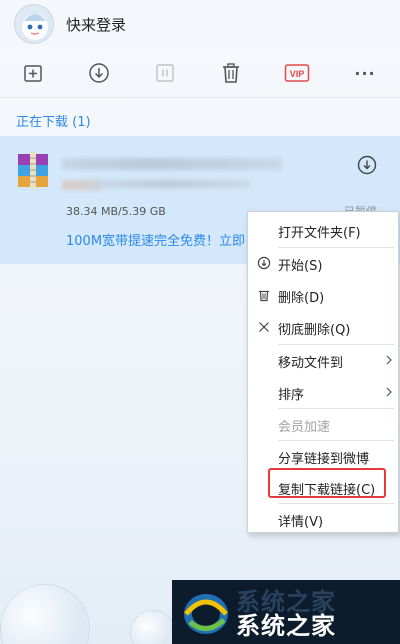 The image size is (400, 644). What do you see at coordinates (33, 173) in the screenshot?
I see `winrar-archive-icon` at bounding box center [33, 173].